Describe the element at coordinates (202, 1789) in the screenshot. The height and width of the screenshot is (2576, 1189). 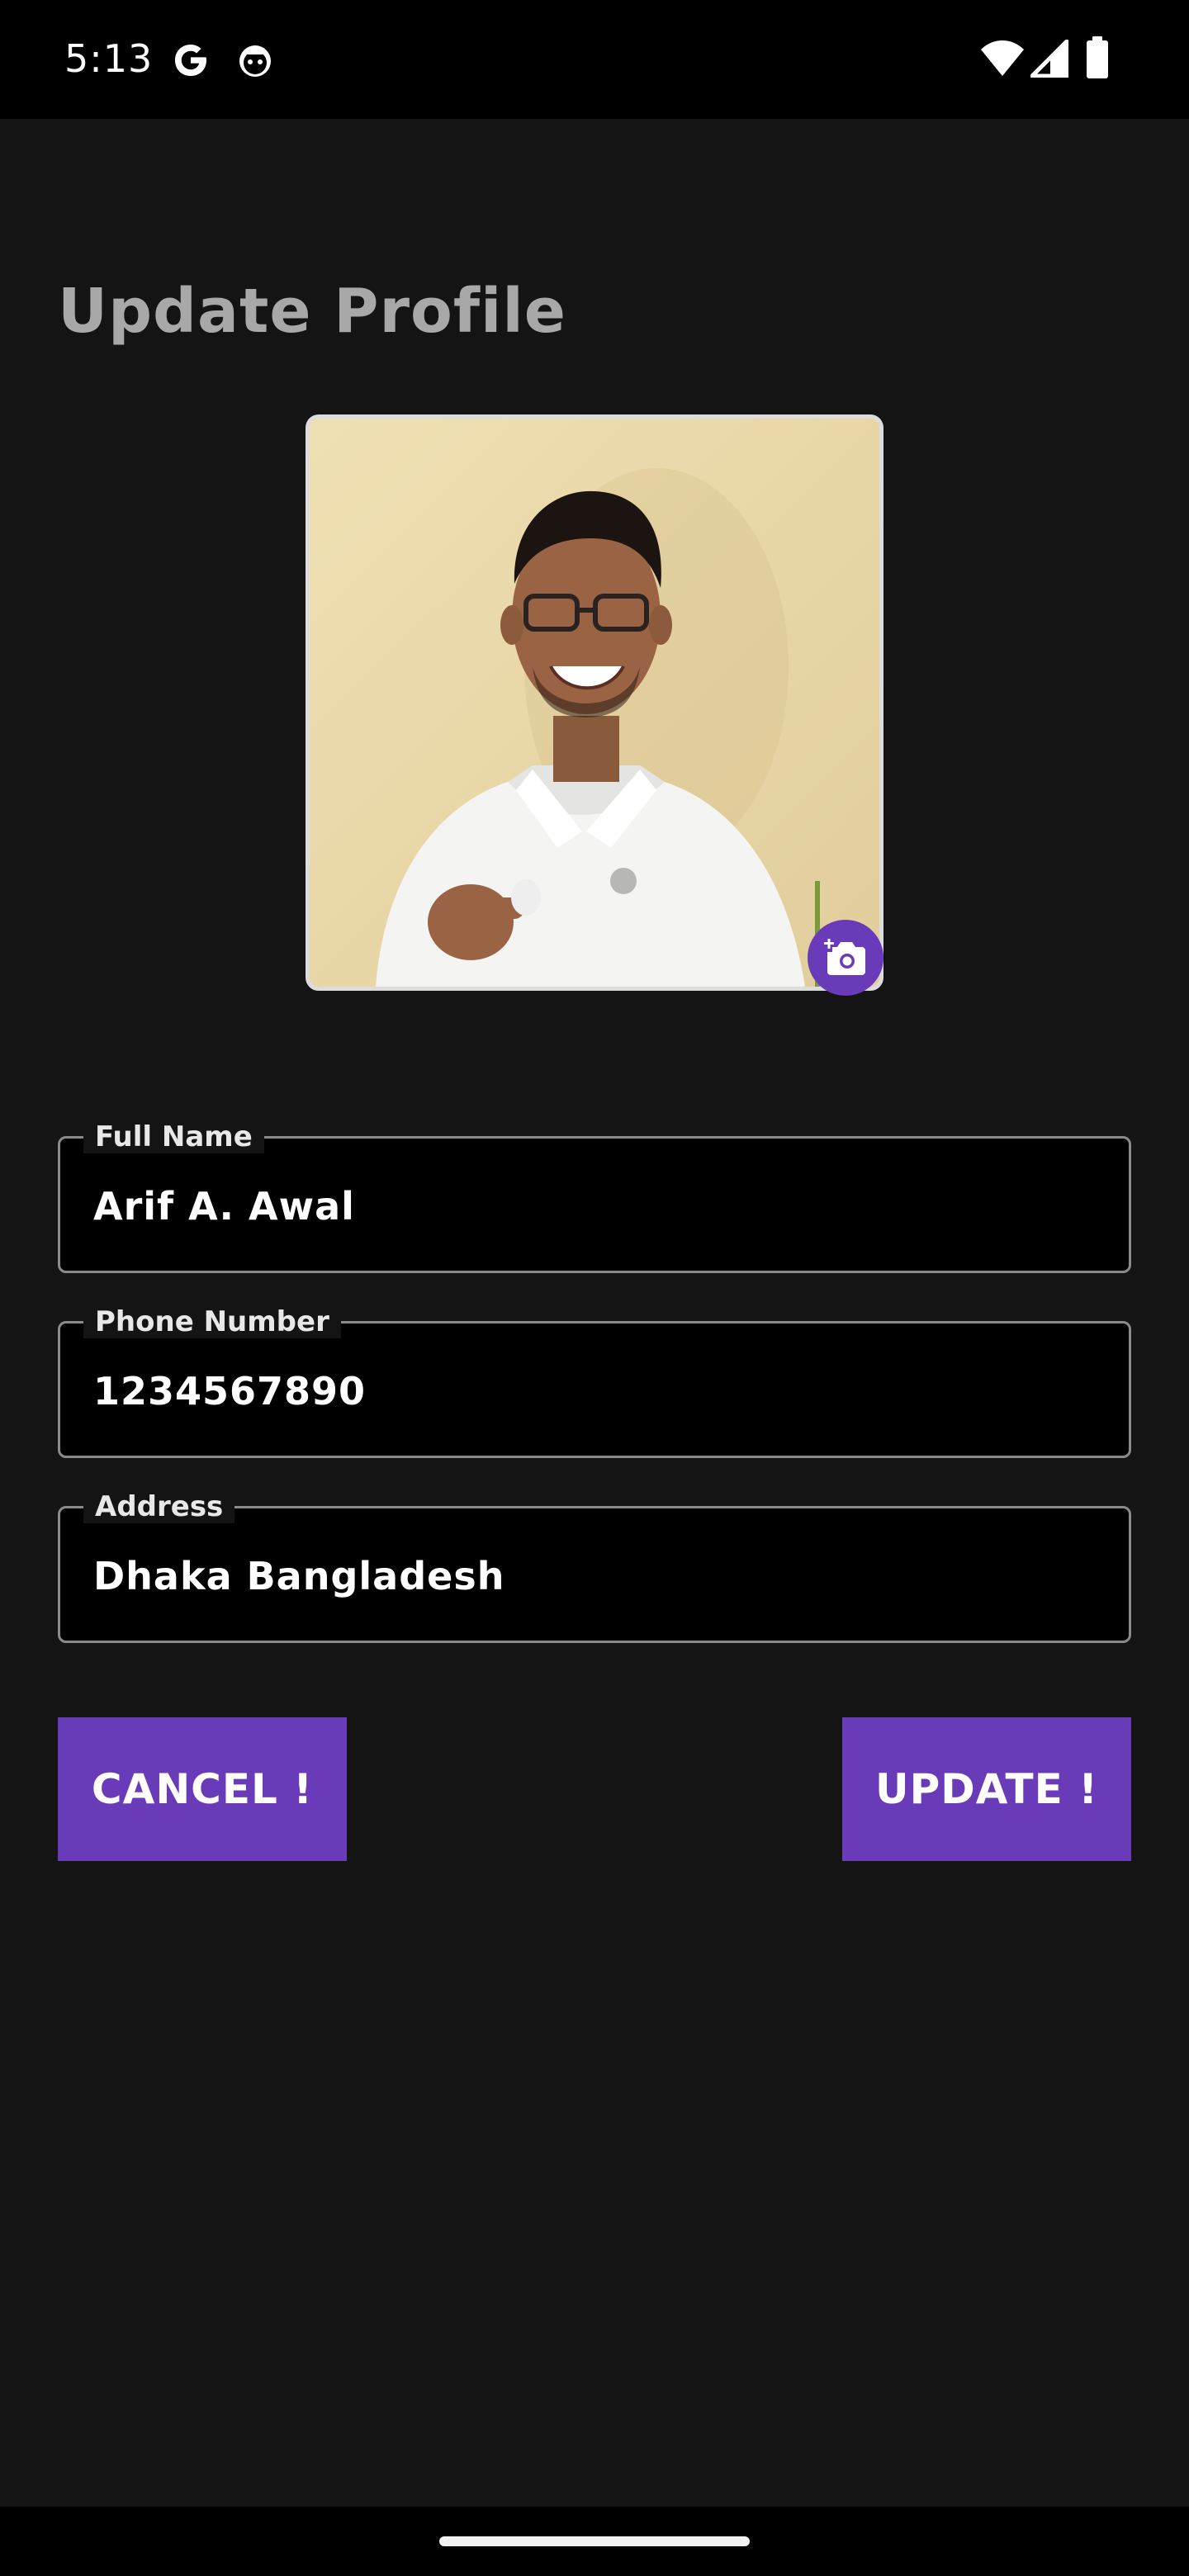
I see `cancel-button: CANCEL !` at that location.